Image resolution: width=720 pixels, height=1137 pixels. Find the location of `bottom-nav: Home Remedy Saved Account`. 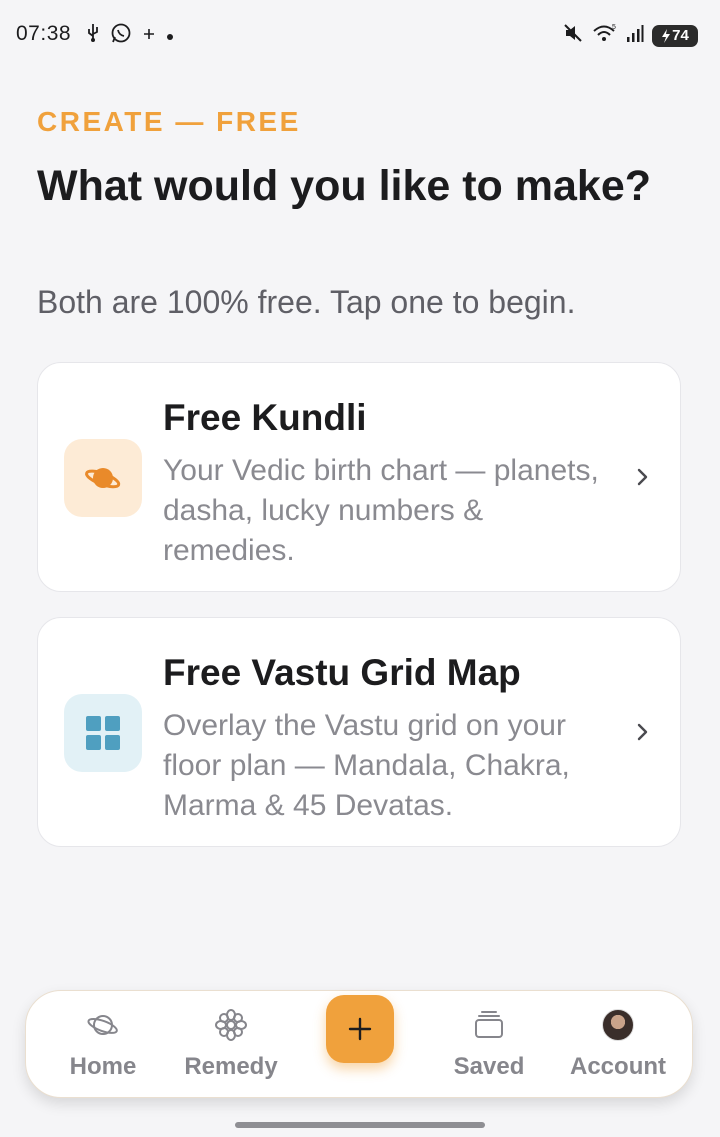

bottom-nav: Home Remedy Saved Account is located at coordinates (359, 1044).